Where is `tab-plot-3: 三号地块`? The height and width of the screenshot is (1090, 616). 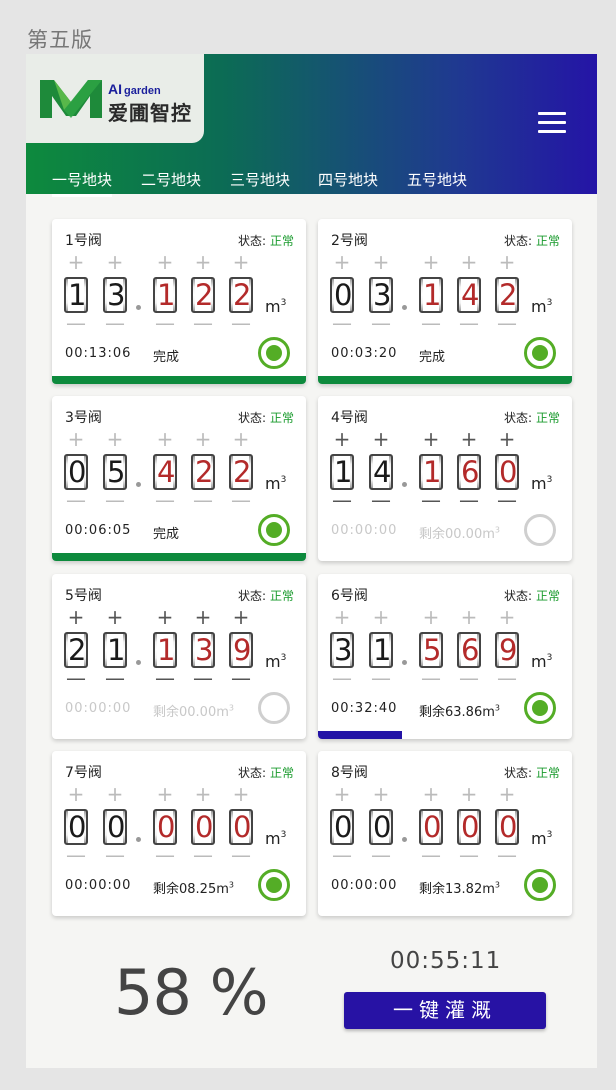 tab-plot-3: 三号地块 is located at coordinates (260, 179).